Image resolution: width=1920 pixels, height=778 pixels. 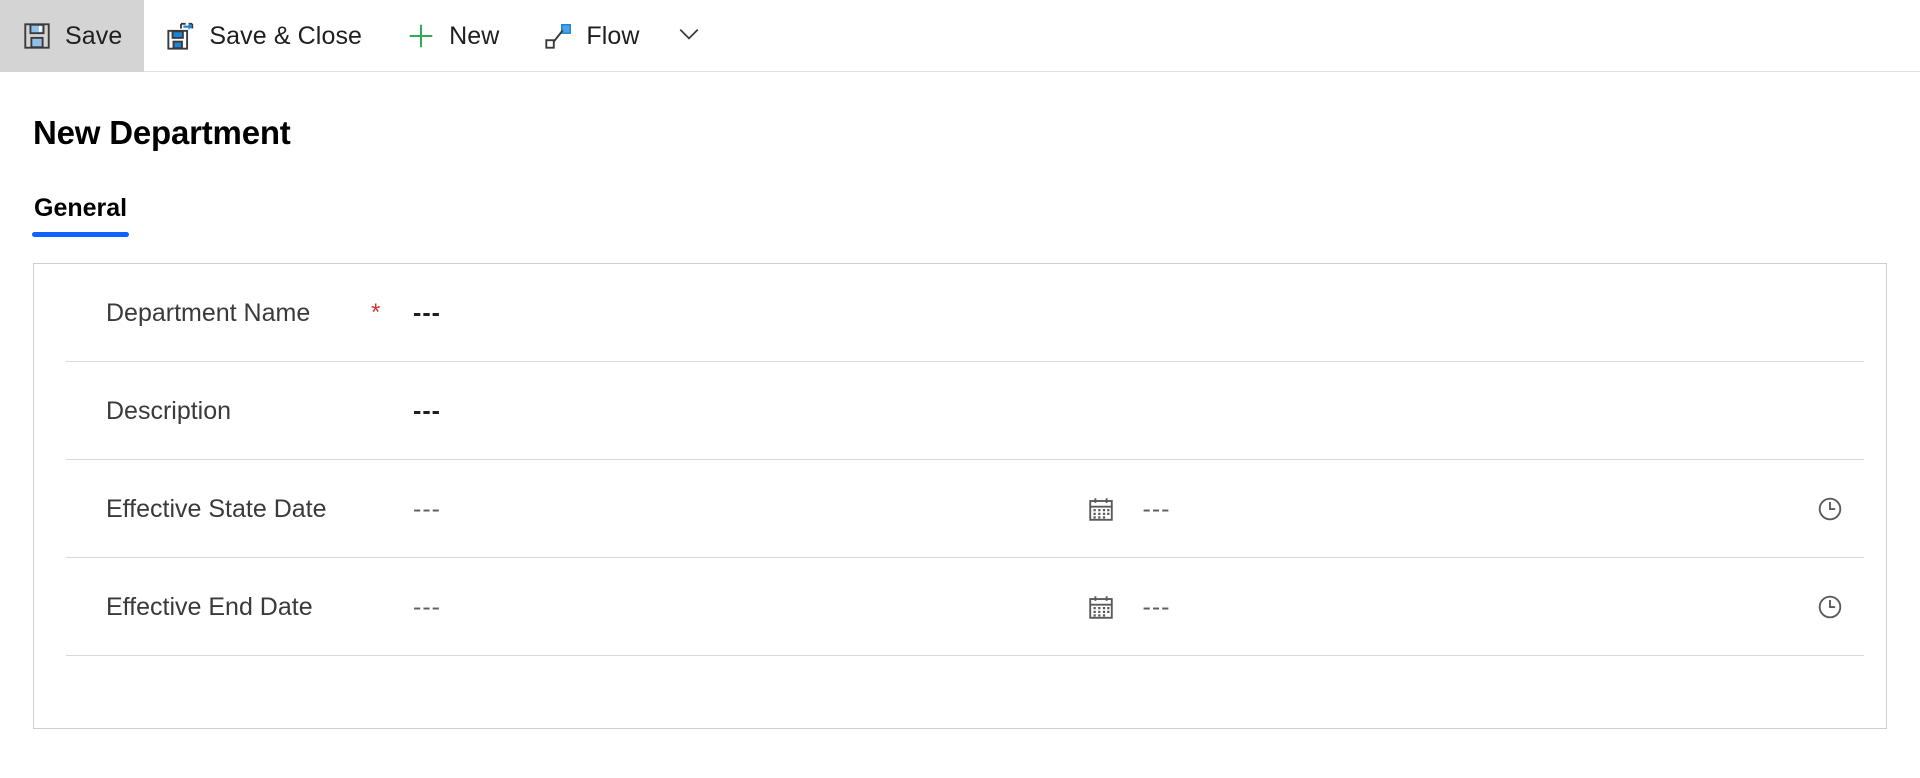 I want to click on form-row-department-name: Department Name * ---, so click(x=960, y=313).